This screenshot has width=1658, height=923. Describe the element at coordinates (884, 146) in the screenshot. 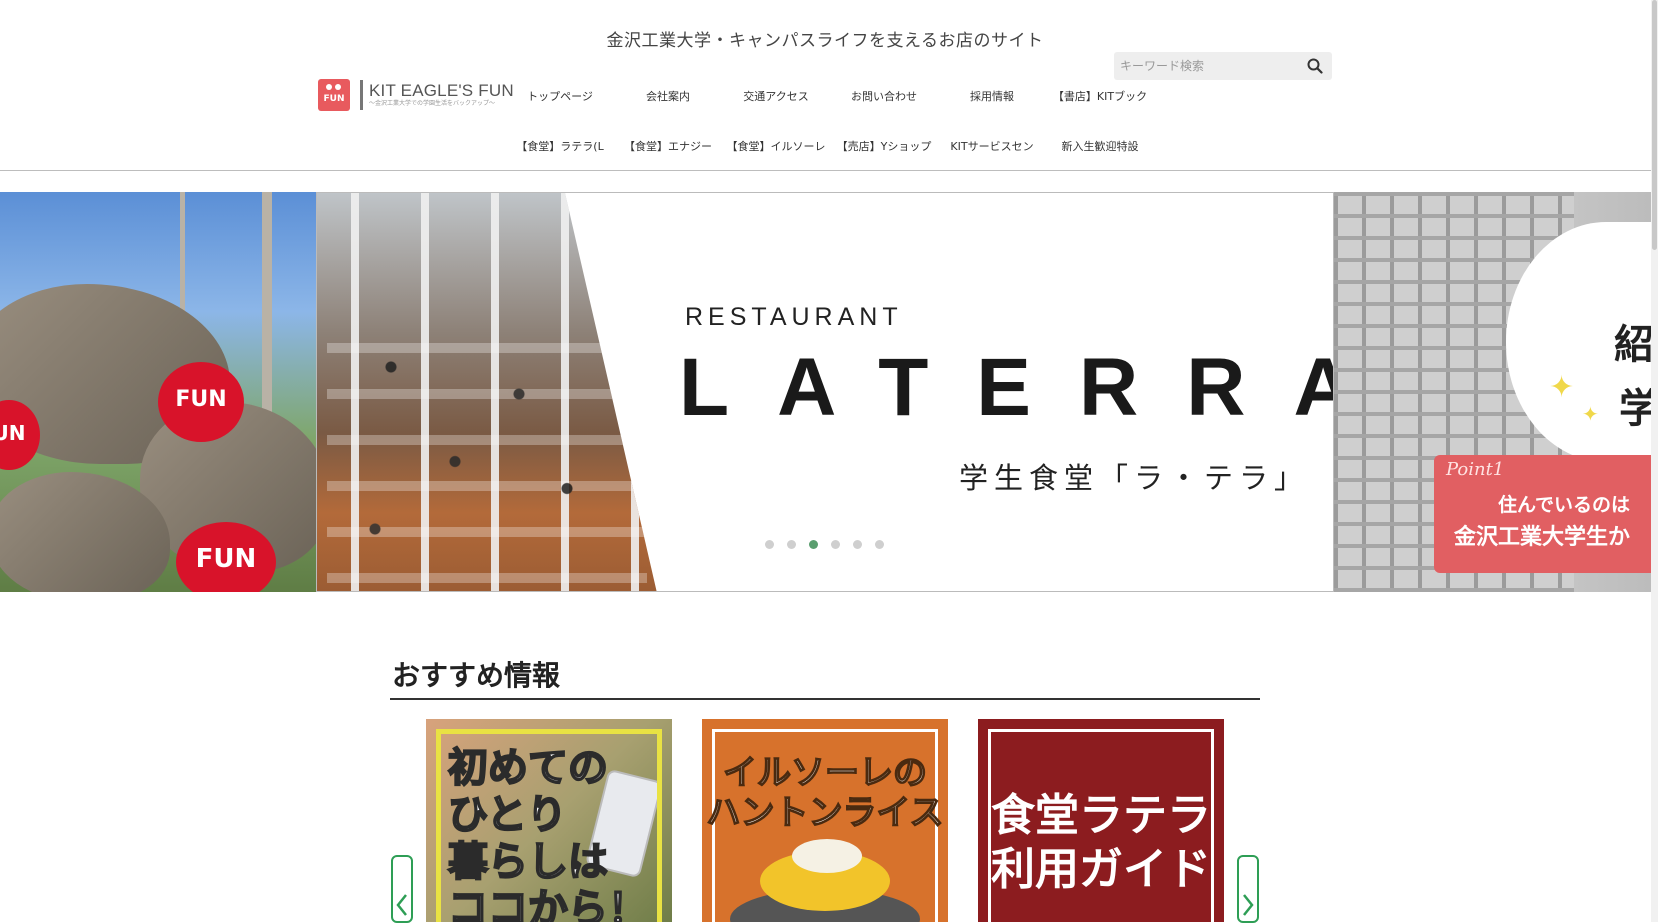

I see `nav-yshop: 【売店】Yショップ` at that location.